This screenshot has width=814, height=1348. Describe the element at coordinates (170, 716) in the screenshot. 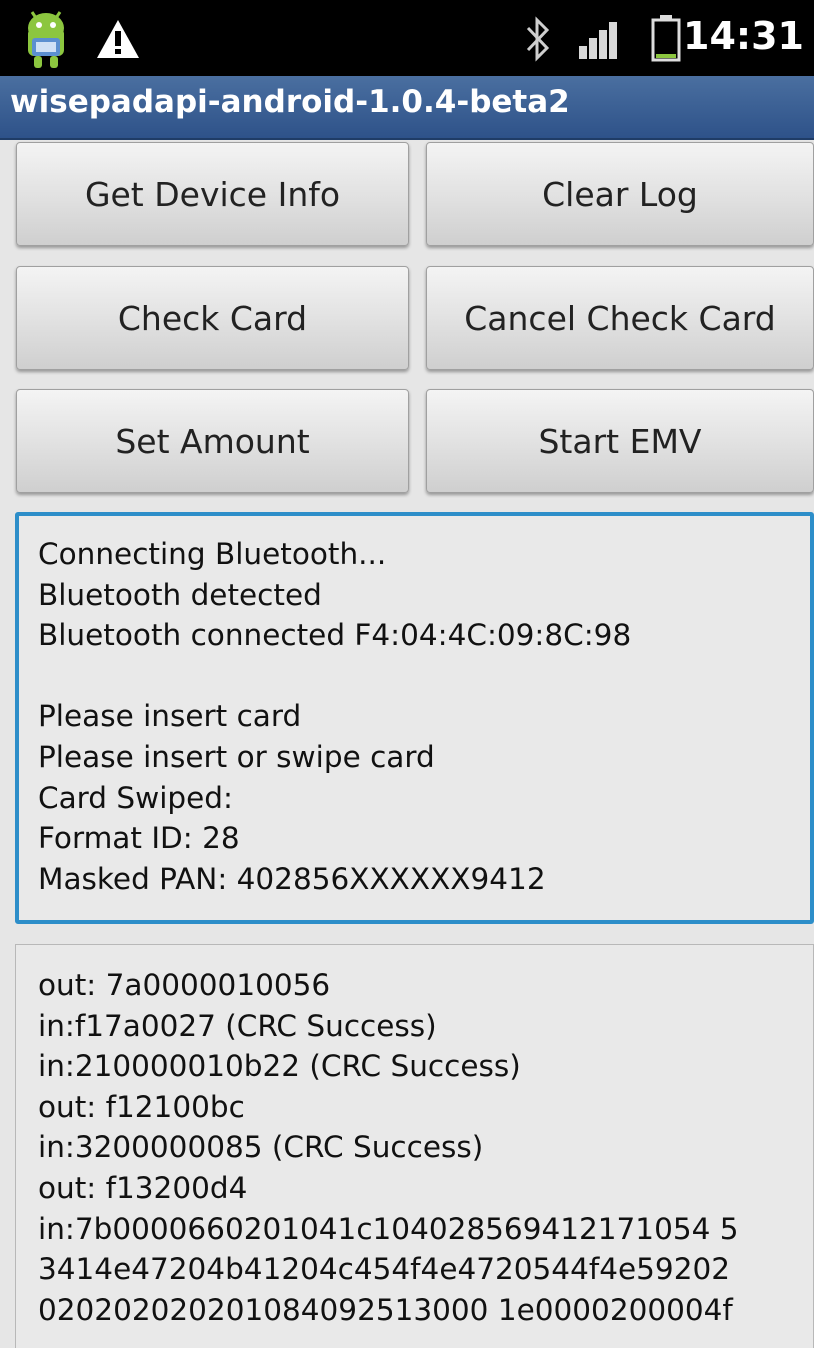

I see `log-line: Please insert card` at that location.